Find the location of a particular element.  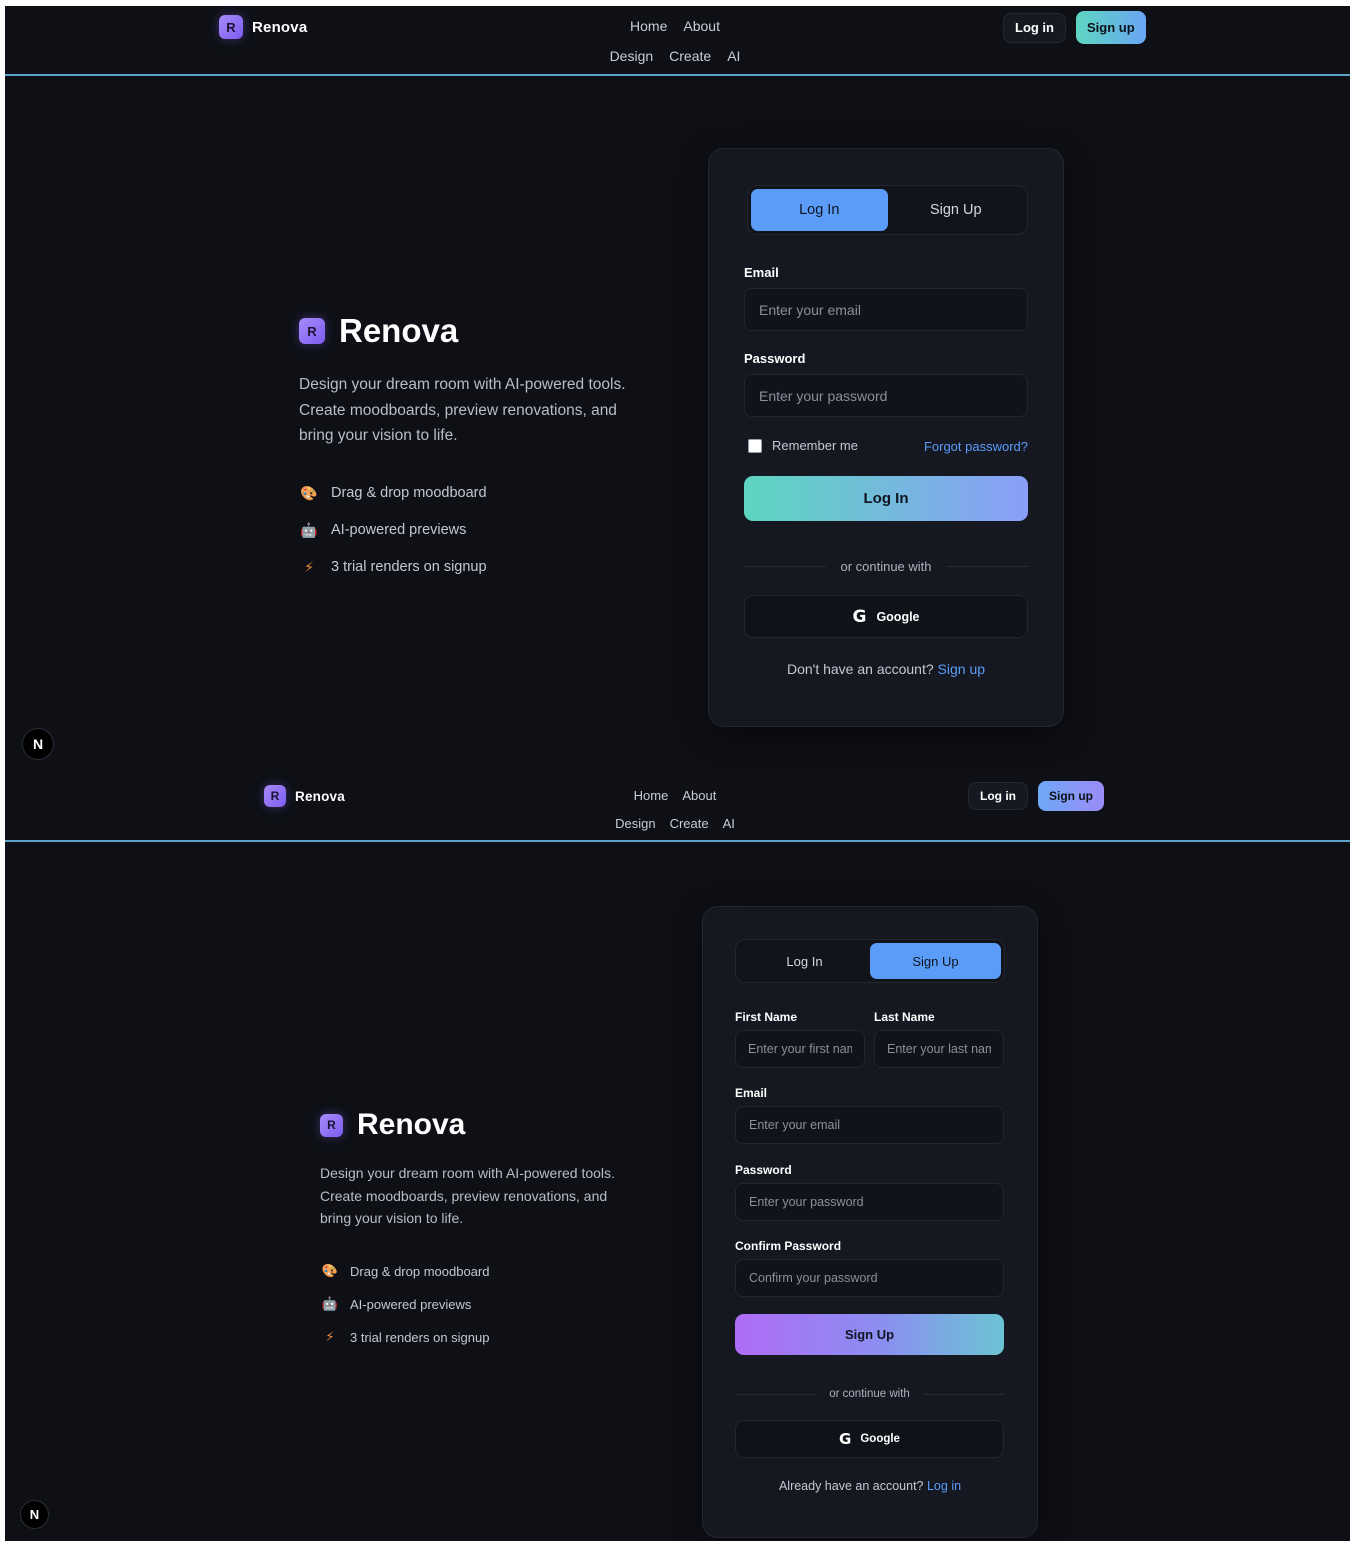

signup-submit-button: Sign Up is located at coordinates (869, 1334).